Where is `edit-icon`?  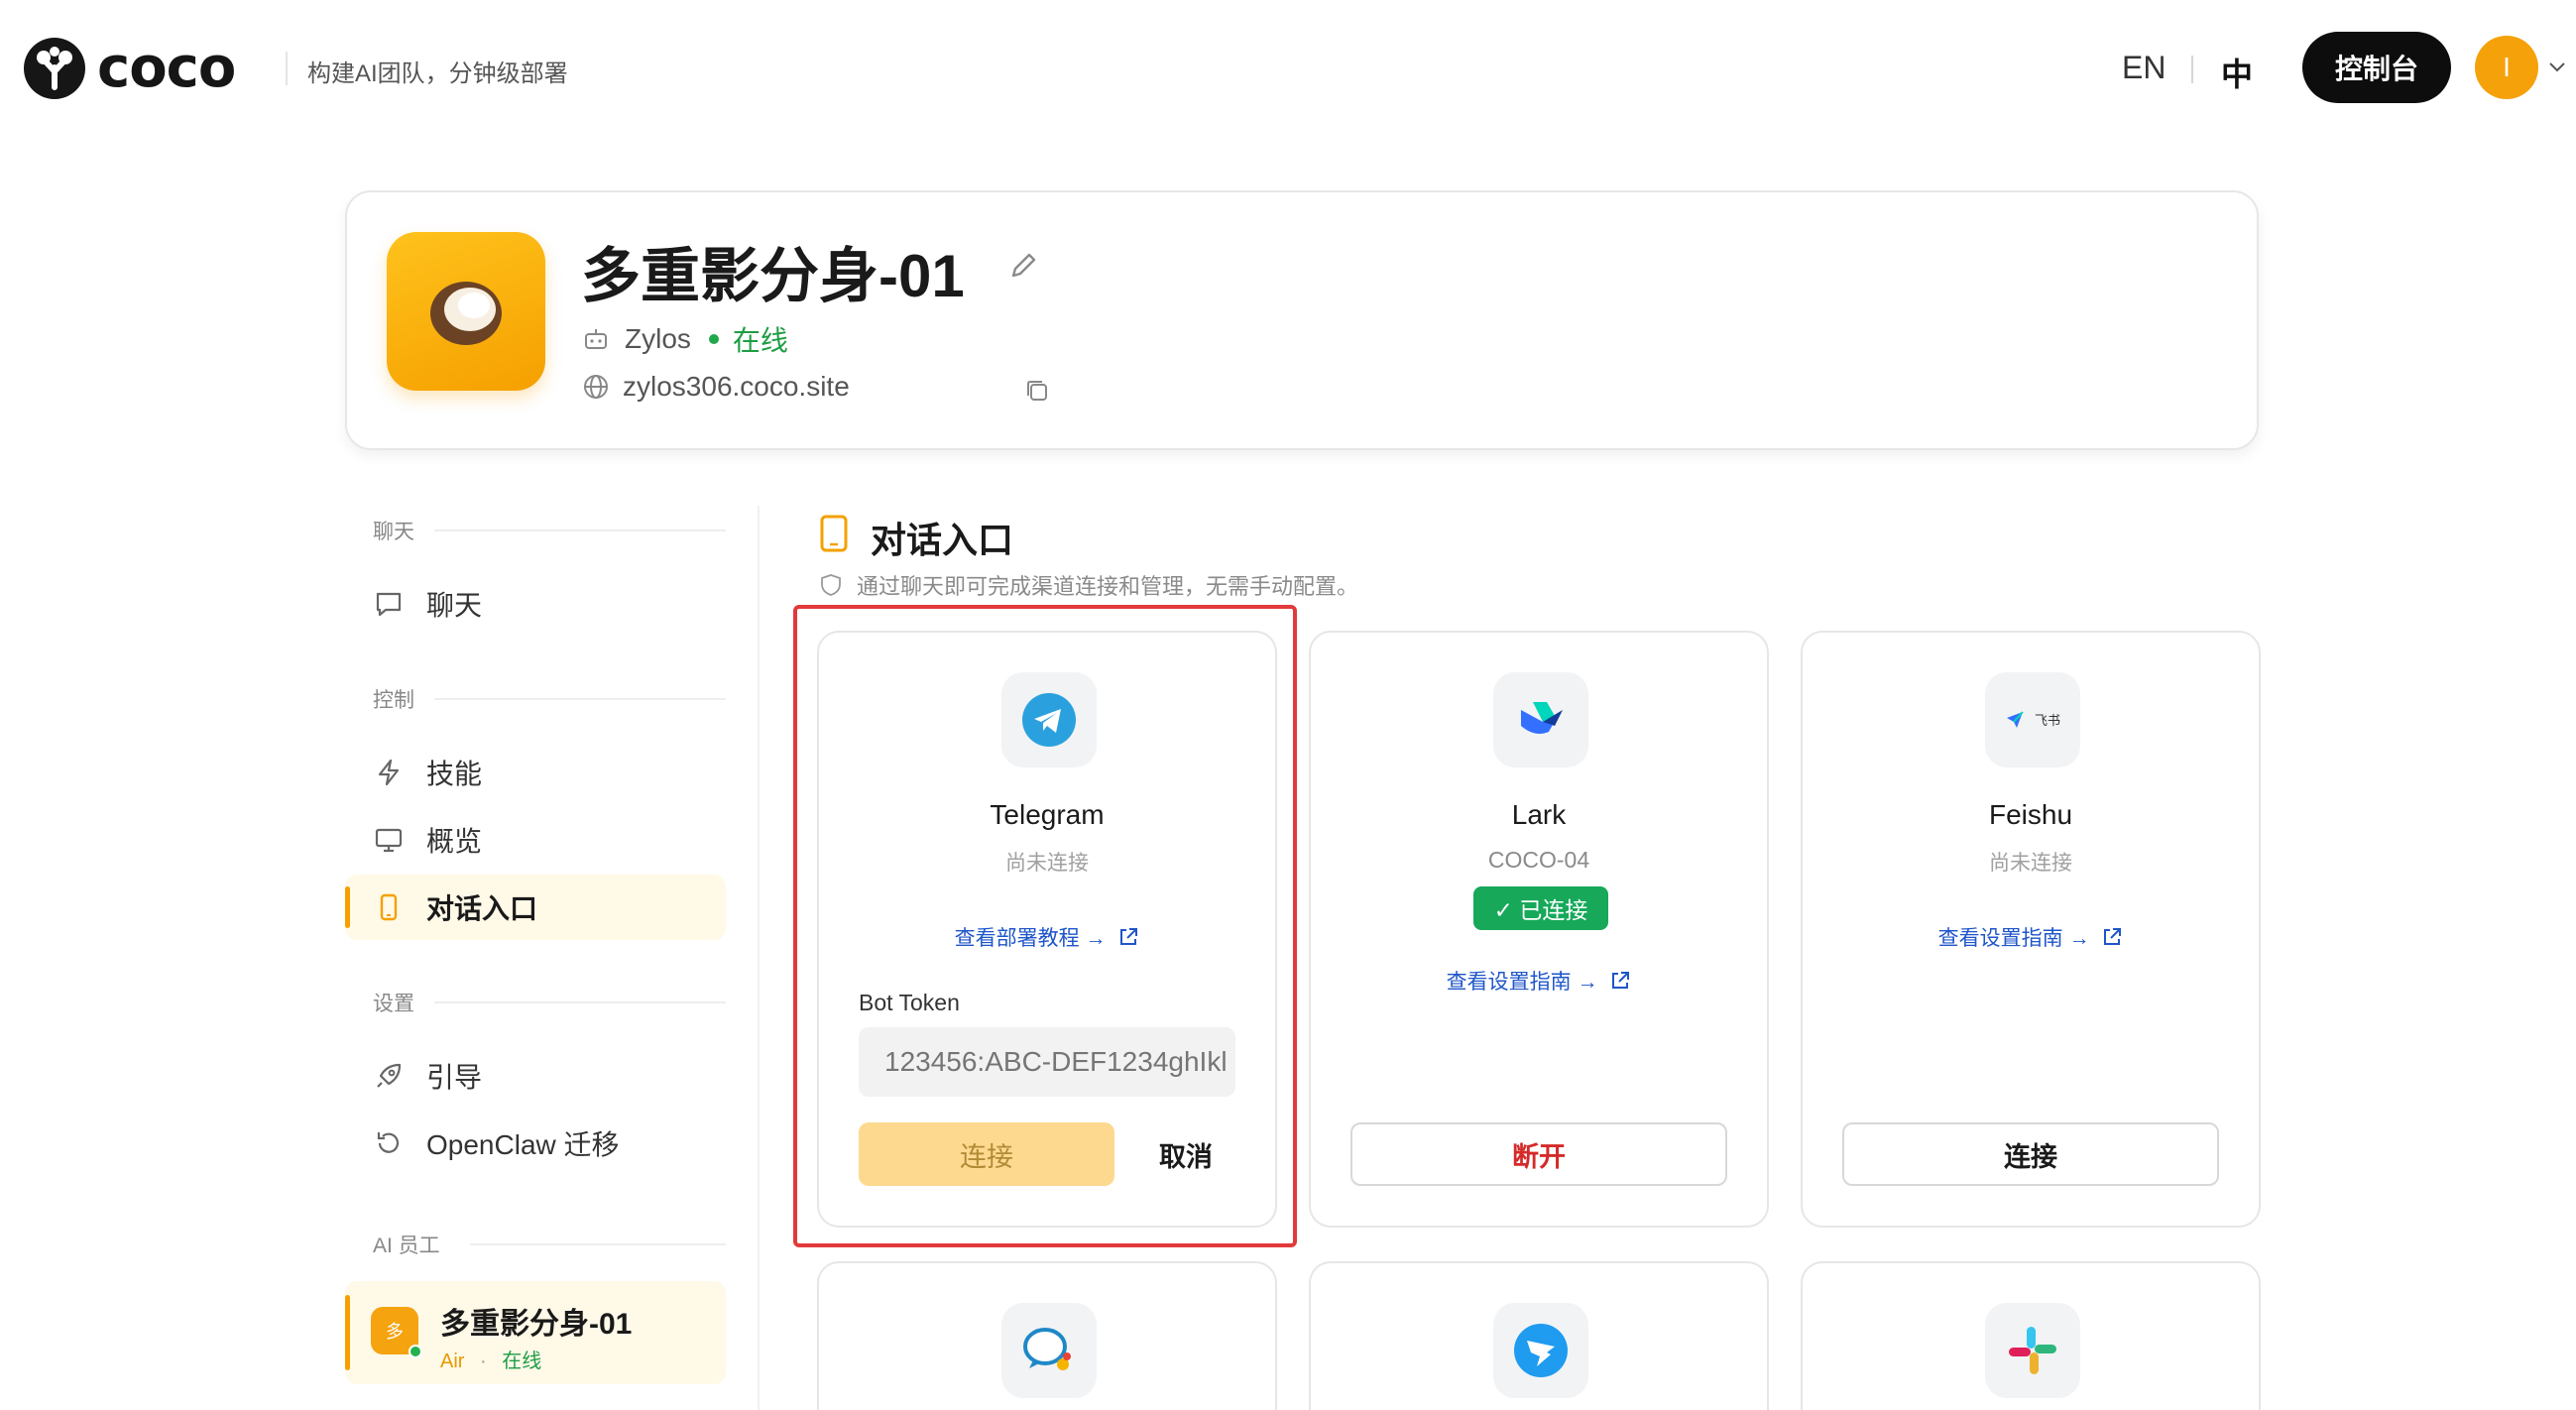
edit-icon is located at coordinates (1023, 266).